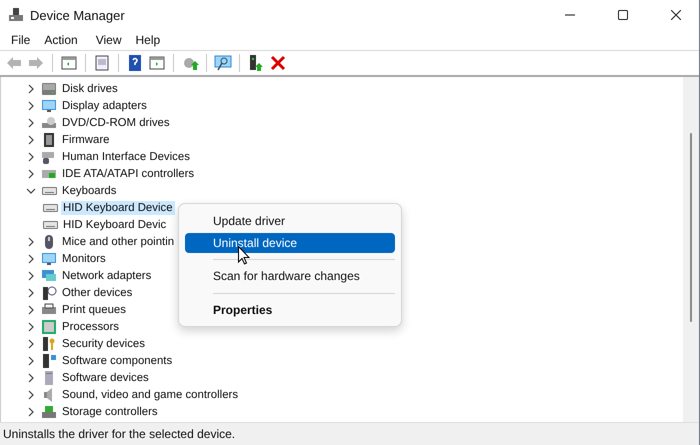  What do you see at coordinates (290, 310) in the screenshot?
I see `menu-item: Properties` at bounding box center [290, 310].